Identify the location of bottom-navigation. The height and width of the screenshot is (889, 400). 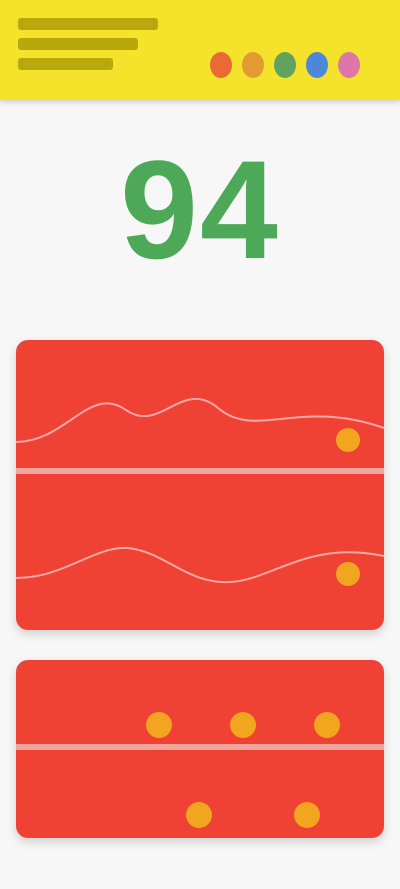
(200, 865).